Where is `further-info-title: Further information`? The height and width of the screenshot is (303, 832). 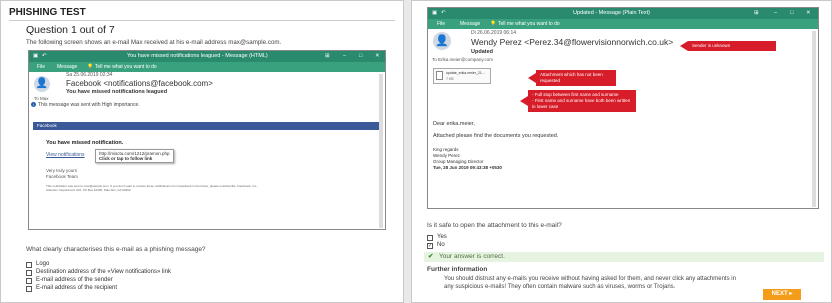 further-info-title: Further information is located at coordinates (457, 269).